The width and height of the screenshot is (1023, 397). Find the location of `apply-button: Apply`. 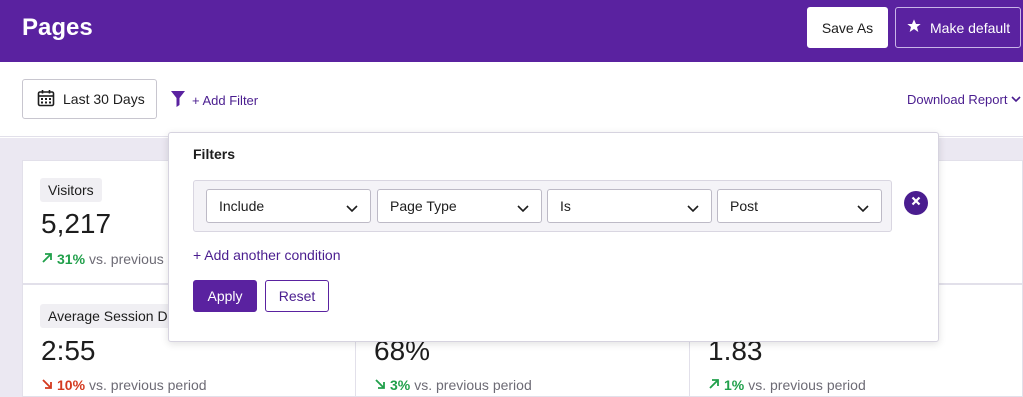

apply-button: Apply is located at coordinates (225, 296).